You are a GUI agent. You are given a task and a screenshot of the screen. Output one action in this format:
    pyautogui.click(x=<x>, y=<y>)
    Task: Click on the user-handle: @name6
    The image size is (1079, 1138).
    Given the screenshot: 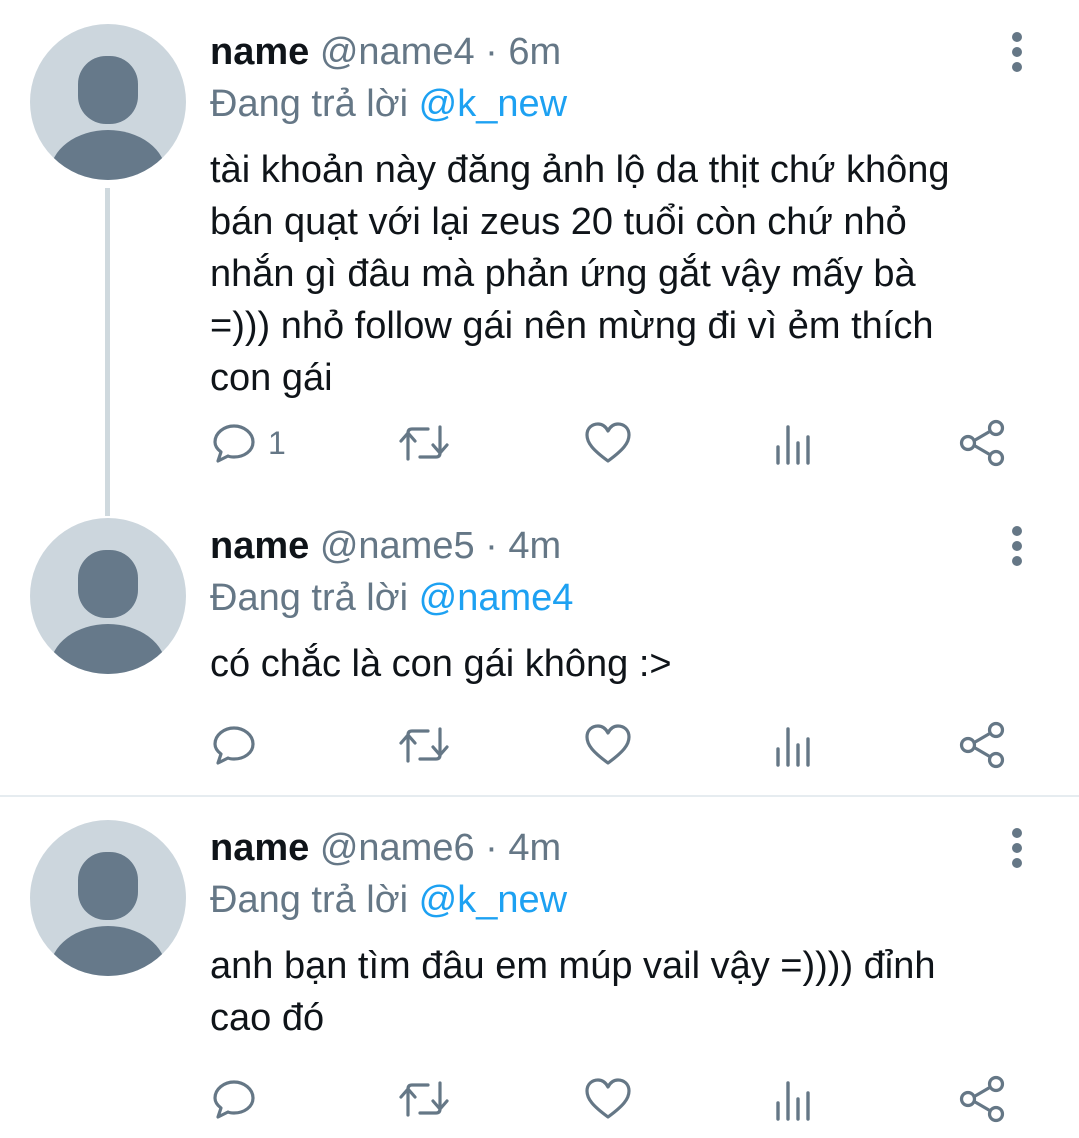 What is the action you would take?
    pyautogui.click(x=397, y=848)
    